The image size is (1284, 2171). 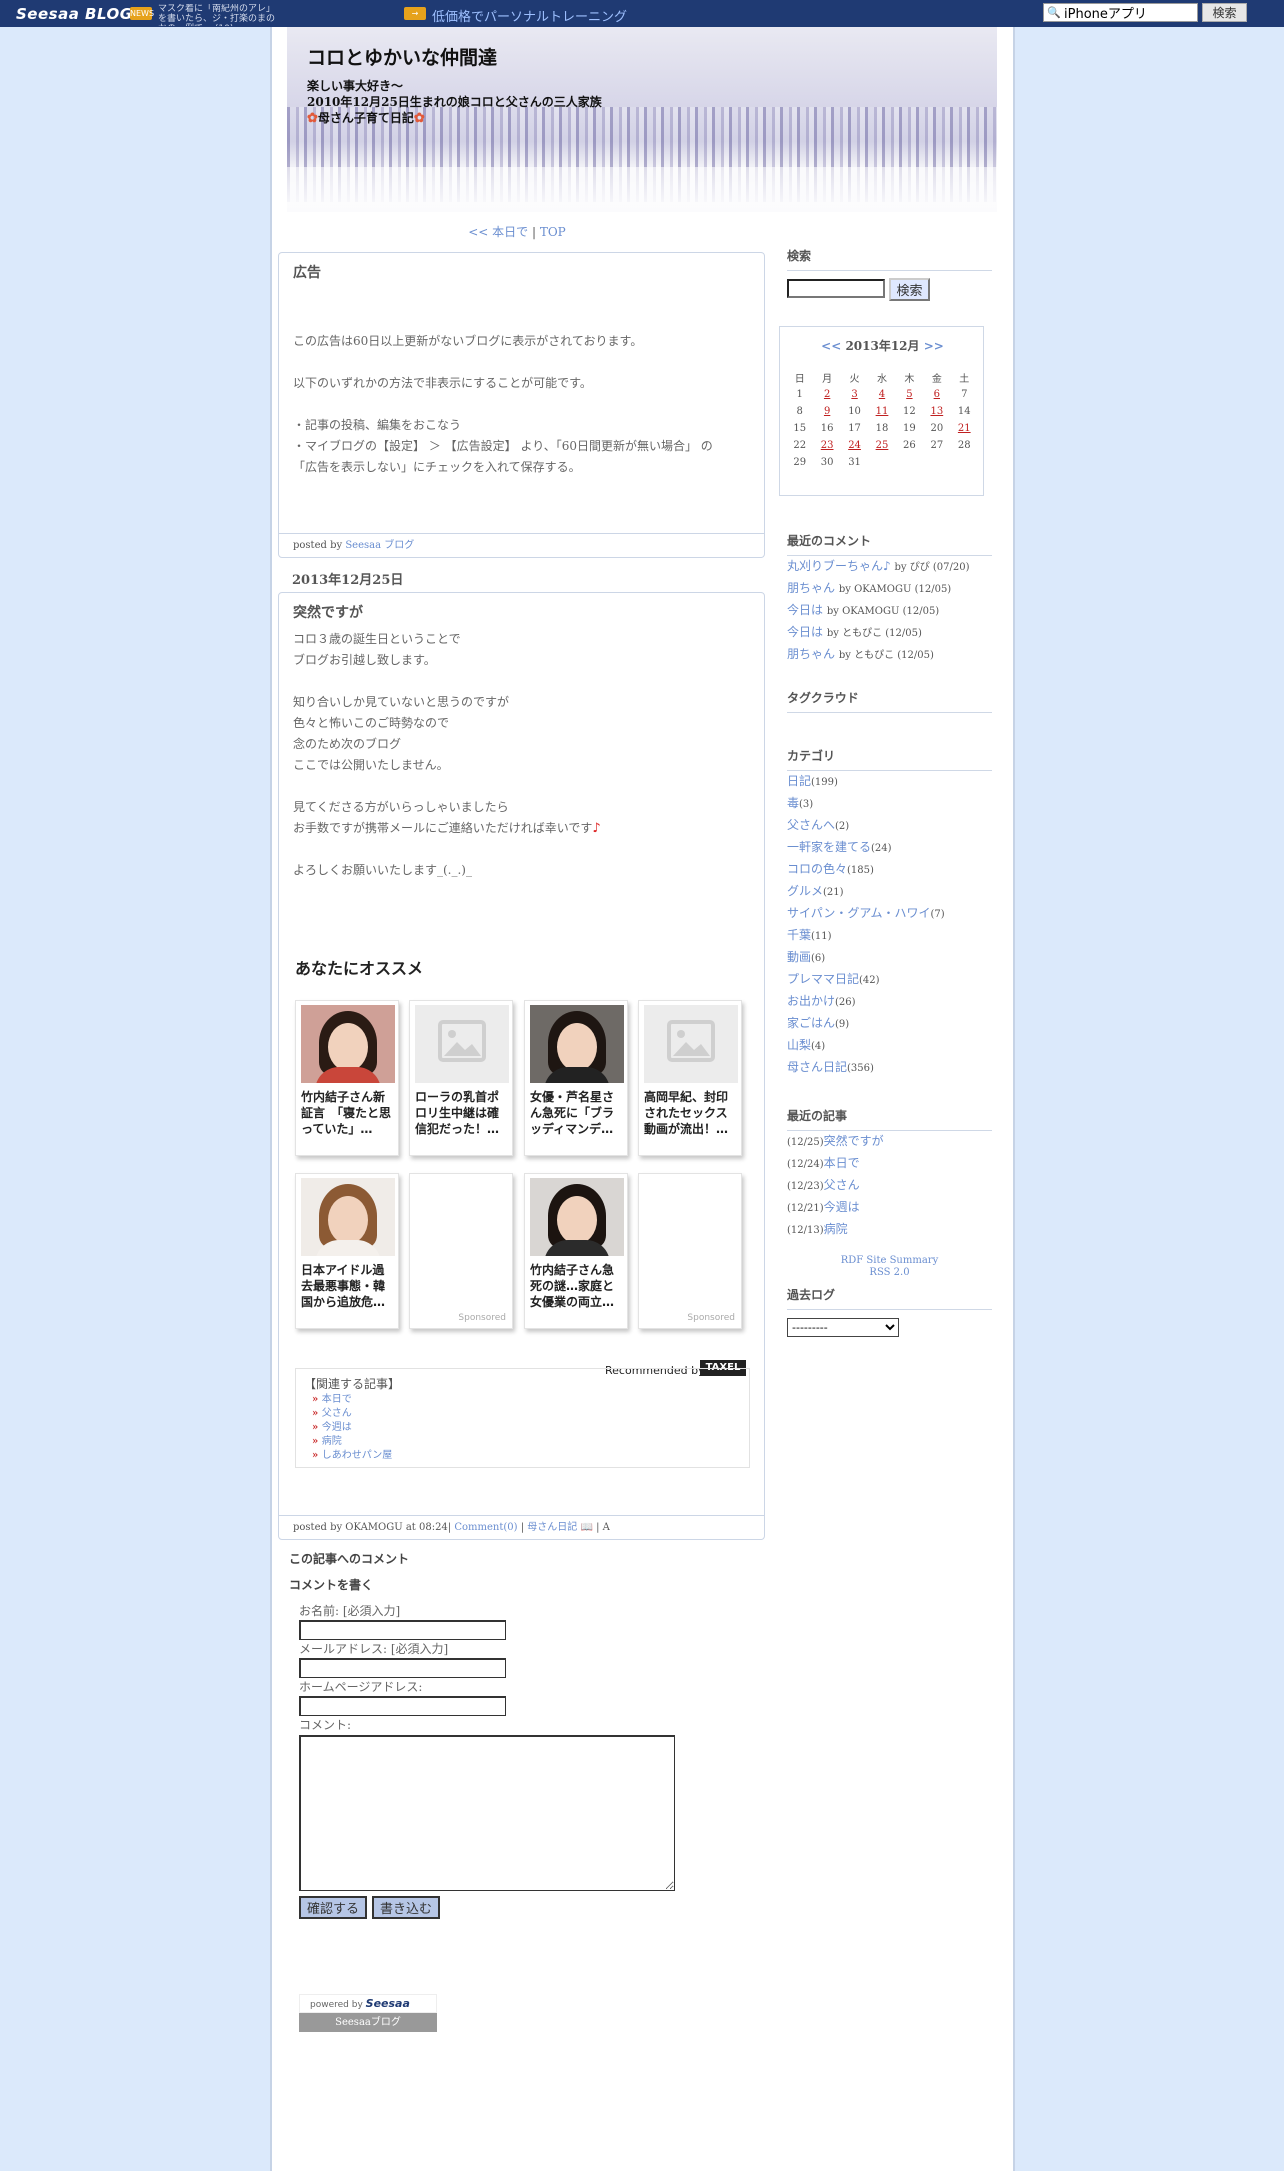 What do you see at coordinates (485, 1527) in the screenshot?
I see `comment-count-link: Comment(0)` at bounding box center [485, 1527].